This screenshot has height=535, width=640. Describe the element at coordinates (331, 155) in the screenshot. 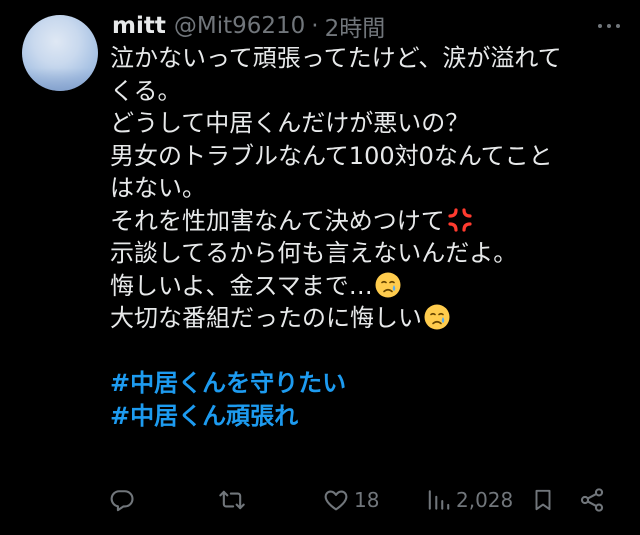

I see `text-line: 男女のトラブルなんて100対0なんてこと` at that location.